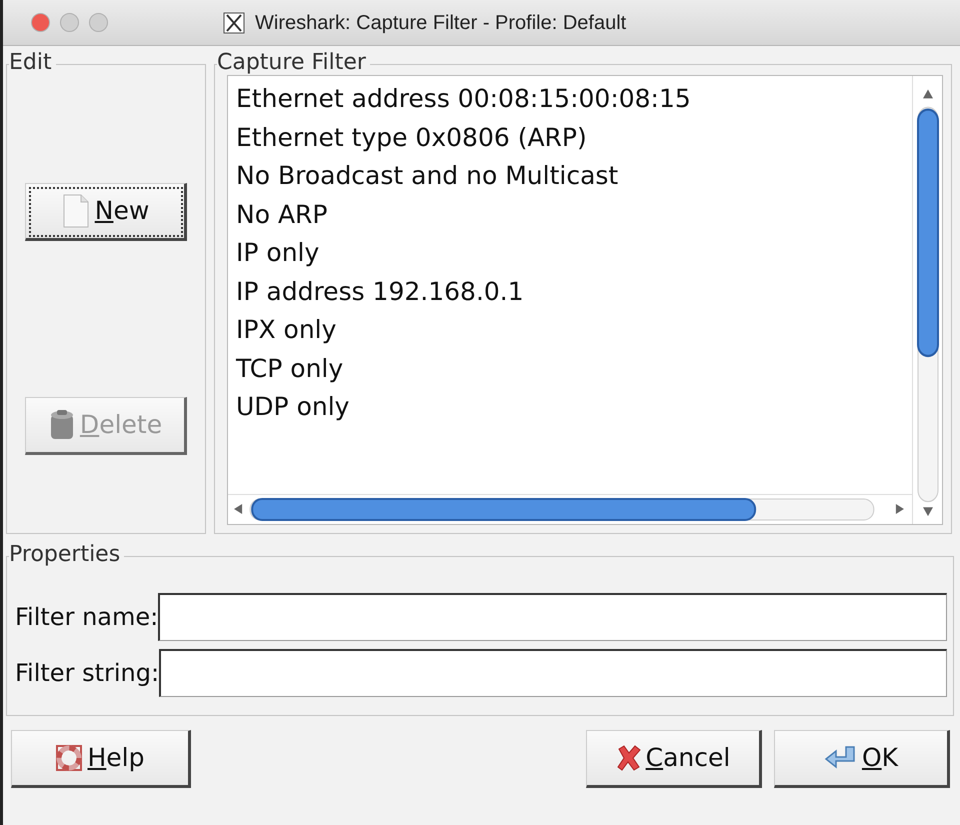  I want to click on x-window-icon, so click(234, 23).